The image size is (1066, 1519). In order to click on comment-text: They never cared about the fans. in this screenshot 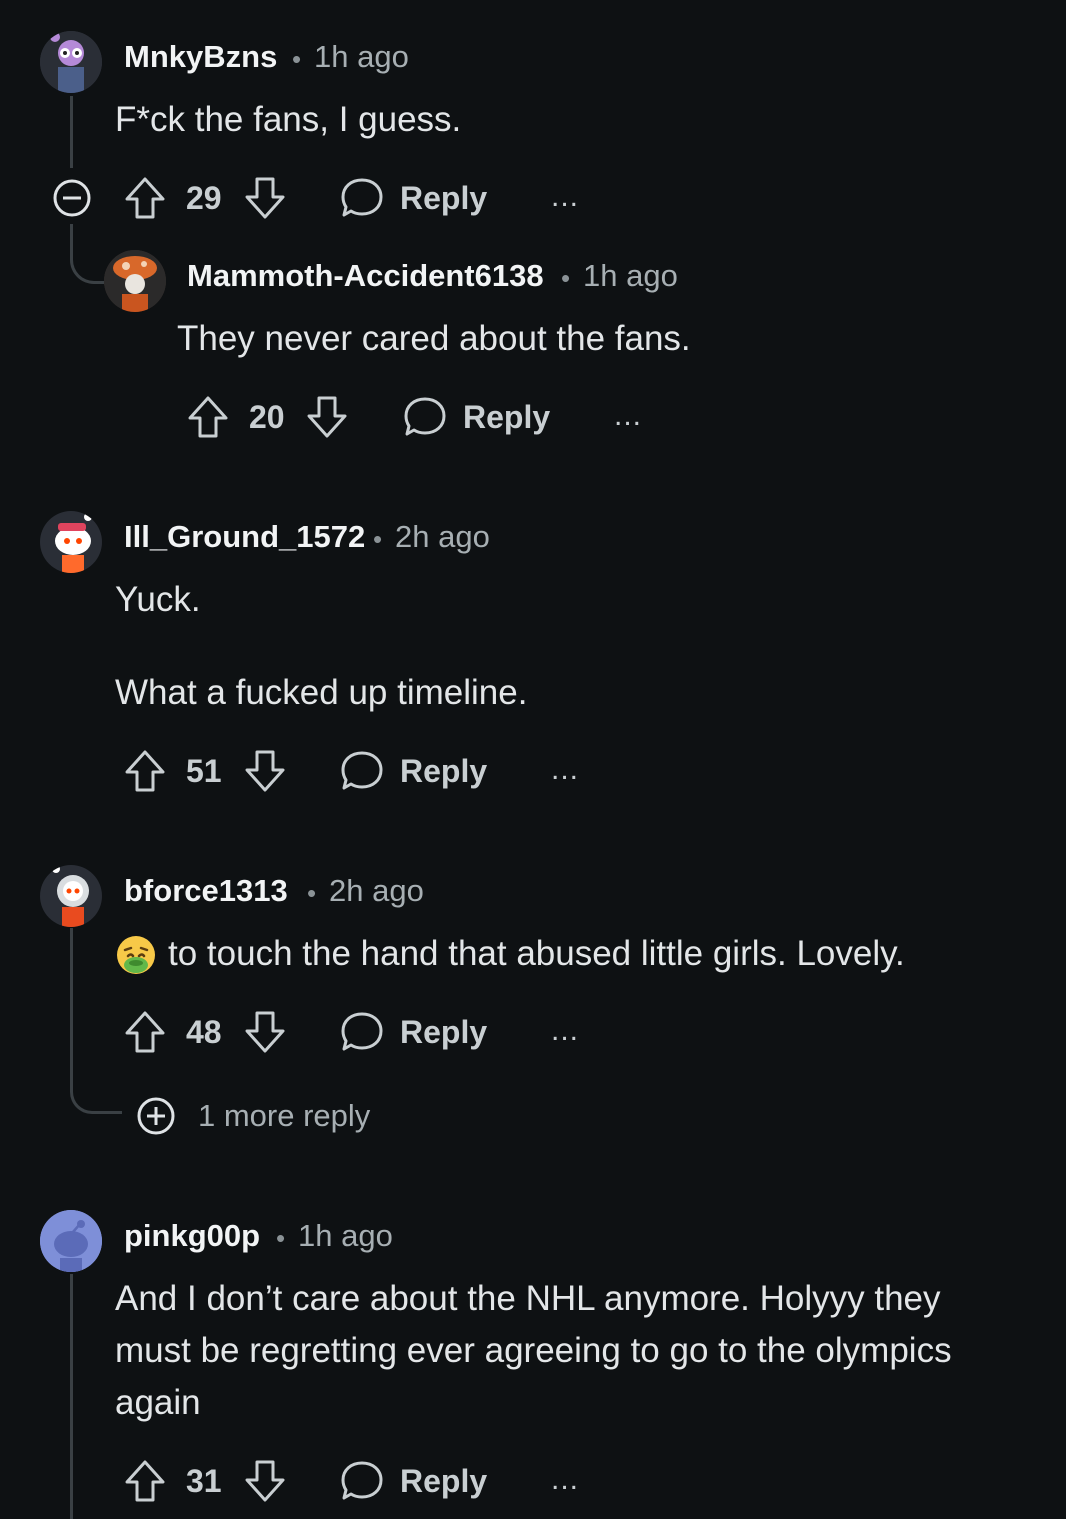, I will do `click(434, 338)`.